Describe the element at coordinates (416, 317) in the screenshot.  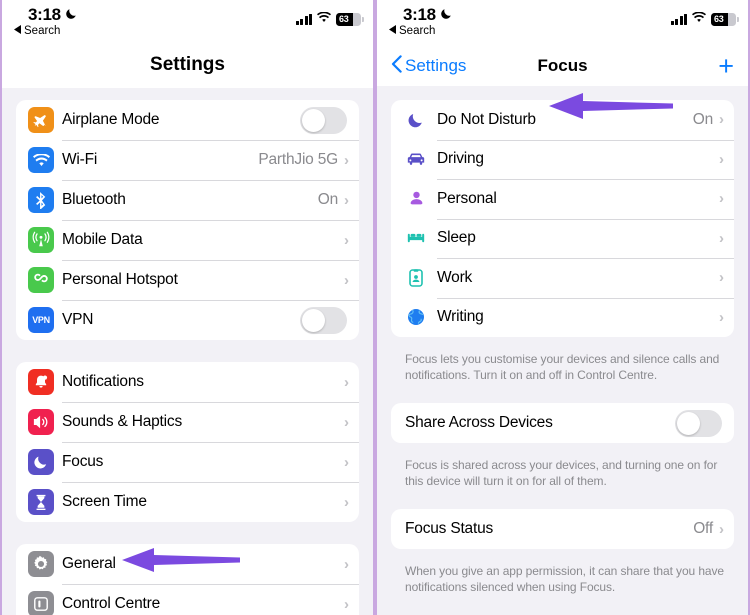
I see `globe-icon` at that location.